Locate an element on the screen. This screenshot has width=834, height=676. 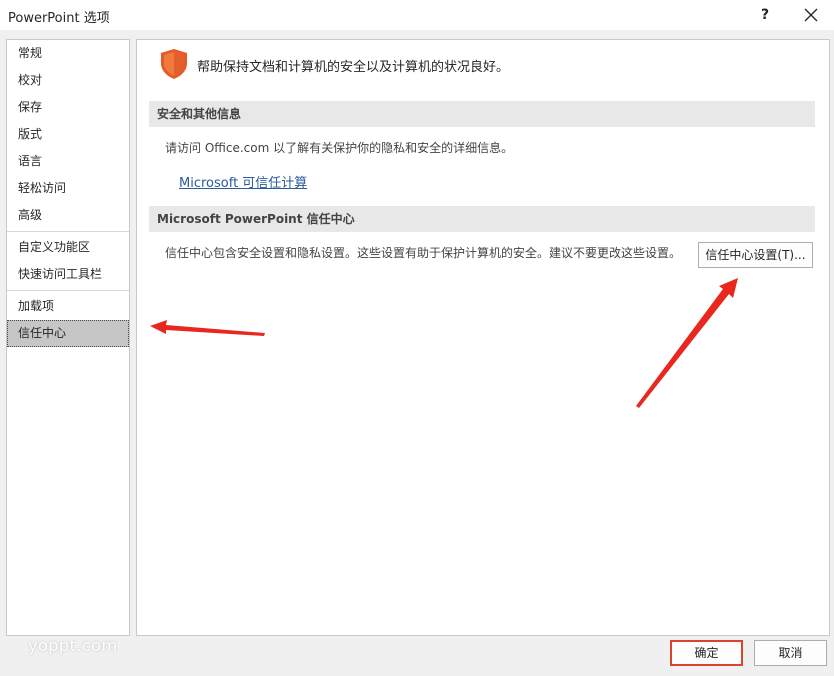
nav-item-addins: 加载项 is located at coordinates (68, 306).